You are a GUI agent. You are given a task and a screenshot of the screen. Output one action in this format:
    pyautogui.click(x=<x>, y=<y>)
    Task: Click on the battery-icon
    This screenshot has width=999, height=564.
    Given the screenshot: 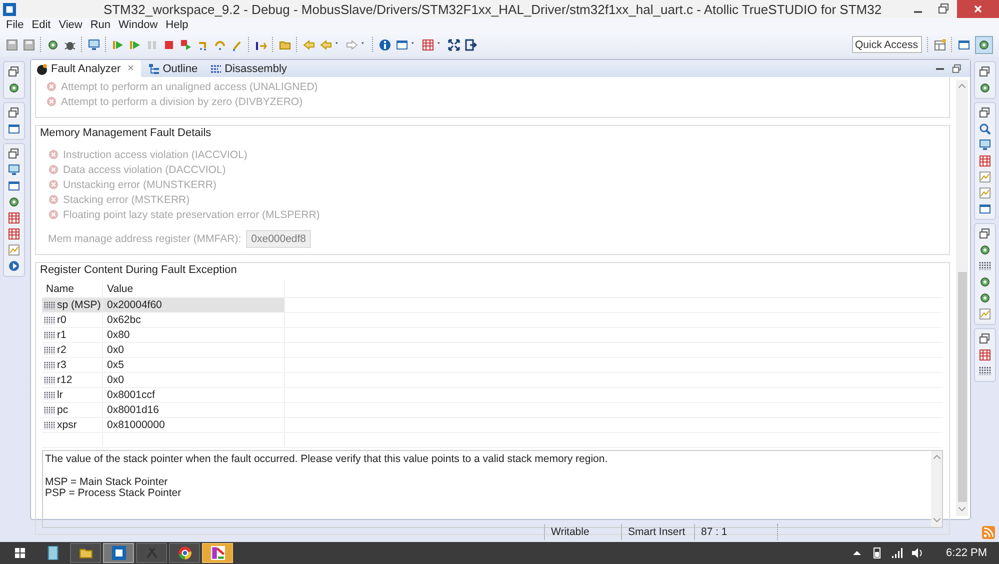 What is the action you would take?
    pyautogui.click(x=877, y=553)
    